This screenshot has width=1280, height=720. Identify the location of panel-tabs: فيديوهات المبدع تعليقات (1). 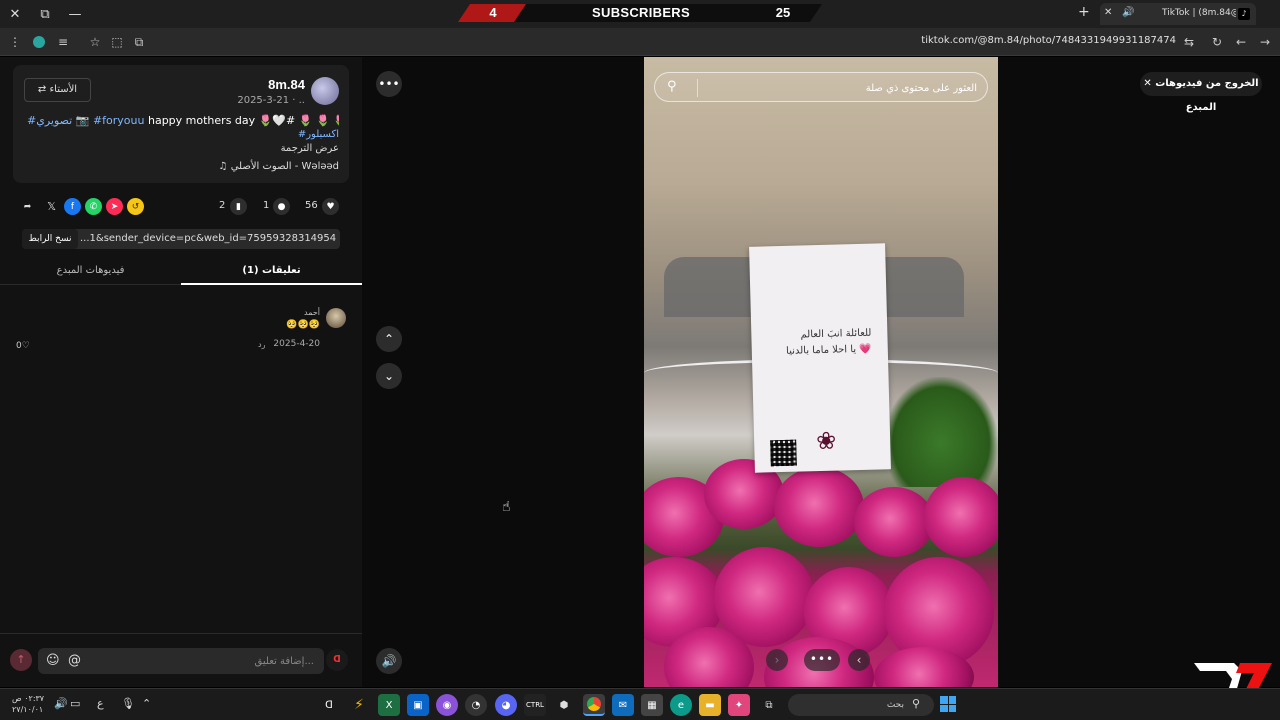
(181, 272).